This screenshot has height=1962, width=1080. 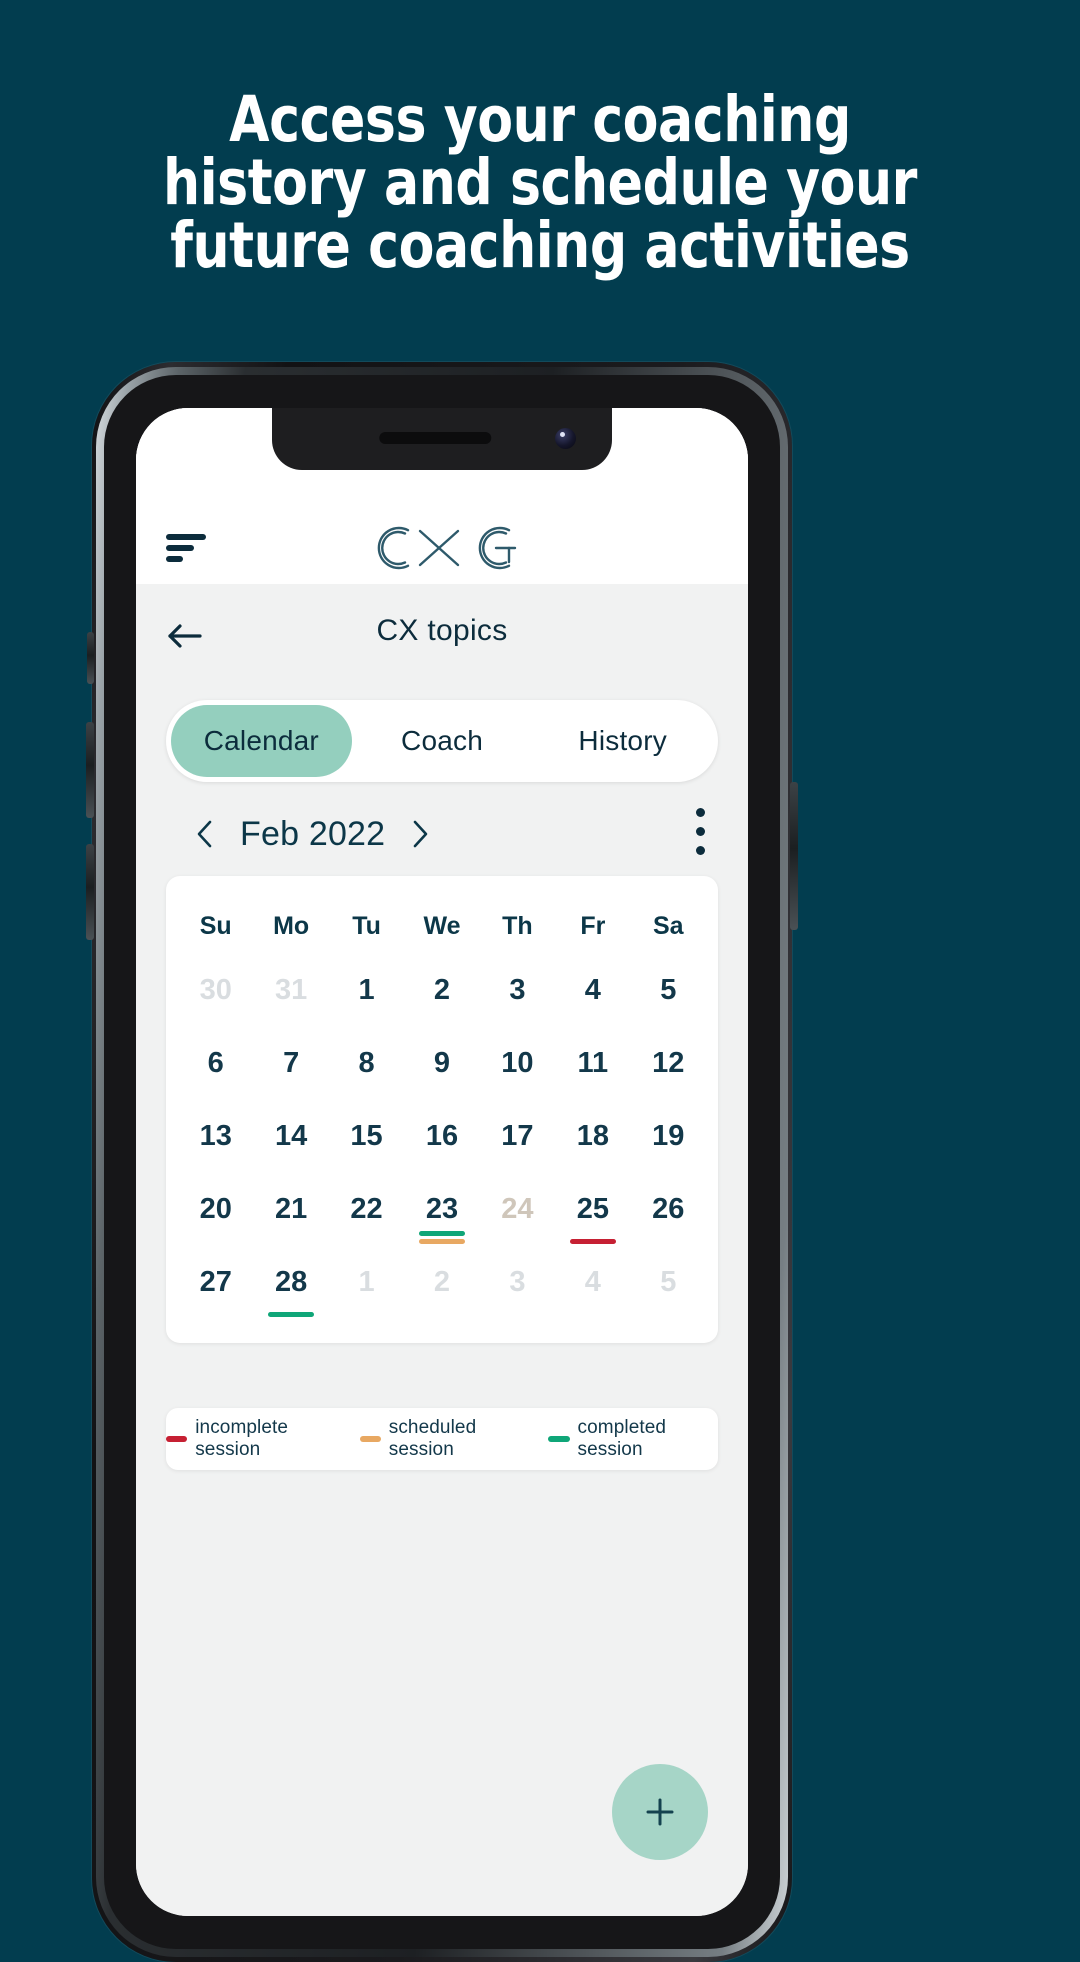 What do you see at coordinates (291, 925) in the screenshot?
I see `weekday-label: Mo` at bounding box center [291, 925].